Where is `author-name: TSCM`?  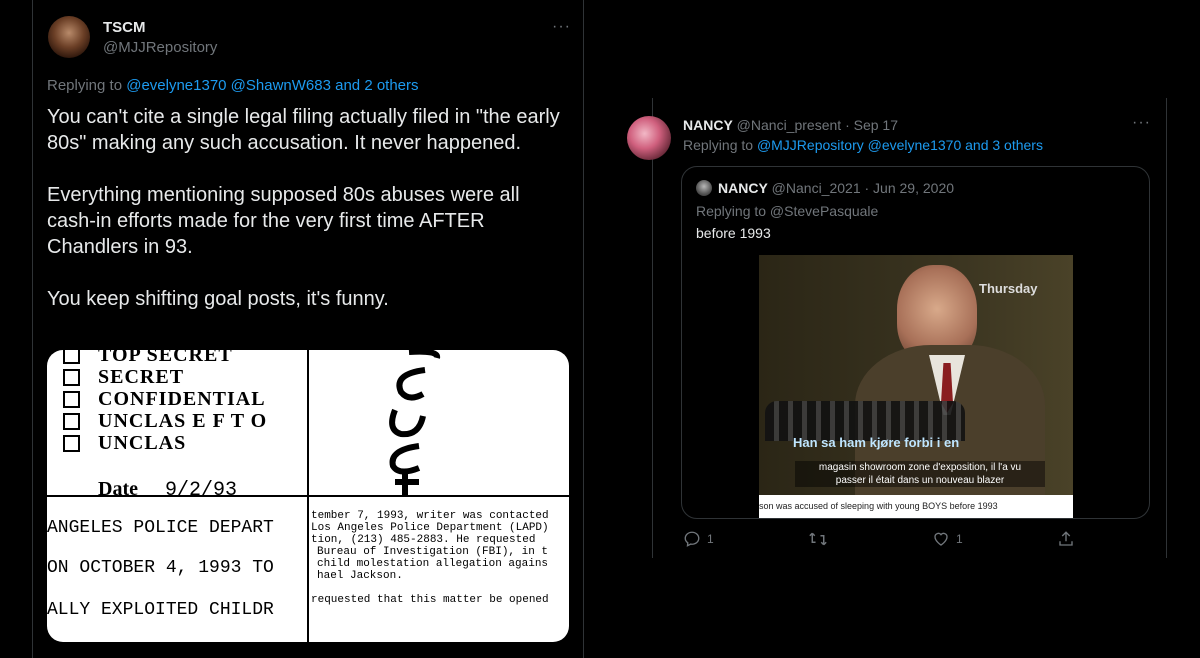 author-name: TSCM is located at coordinates (124, 27).